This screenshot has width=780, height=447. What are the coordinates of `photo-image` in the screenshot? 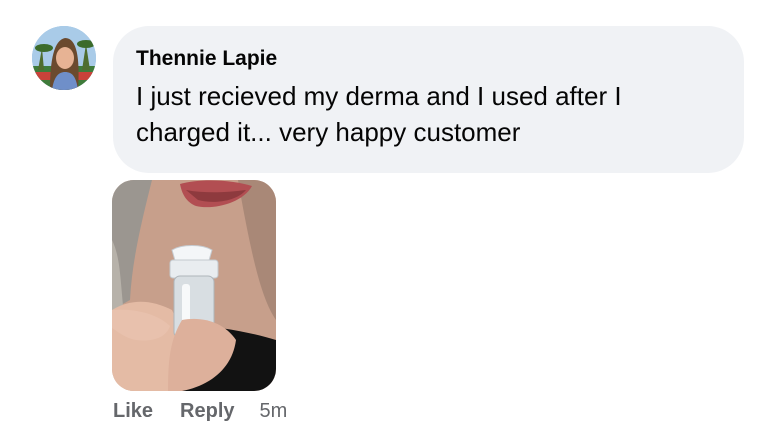 It's located at (194, 285).